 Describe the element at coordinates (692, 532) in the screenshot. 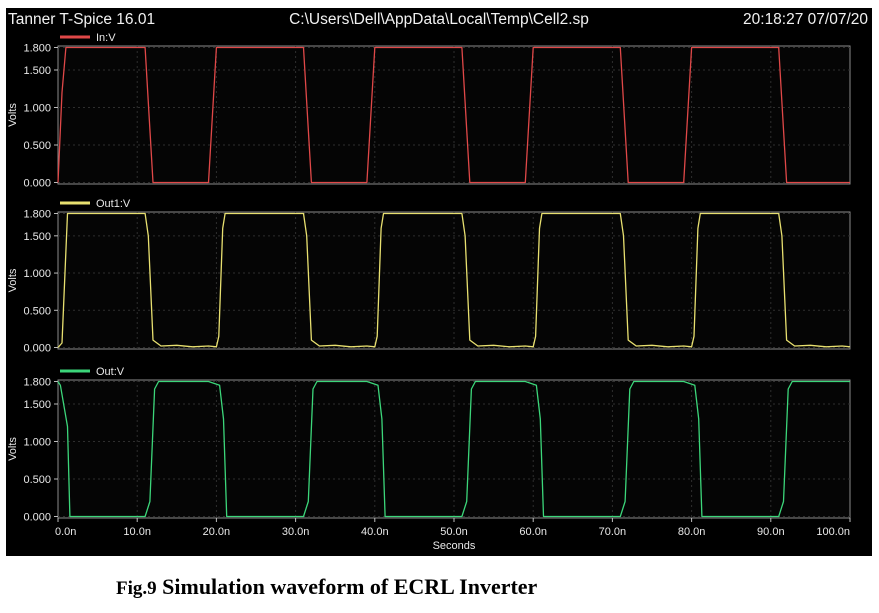

I see `x-tick-label: 80.0n` at that location.